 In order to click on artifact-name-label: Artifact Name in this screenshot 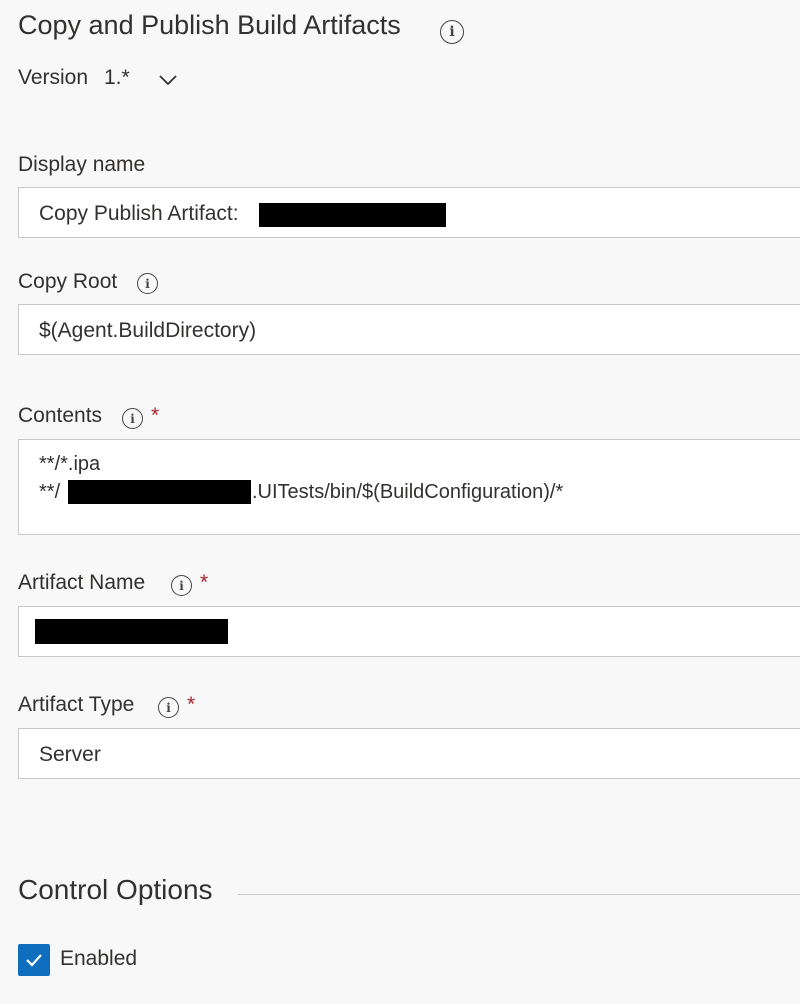, I will do `click(82, 582)`.